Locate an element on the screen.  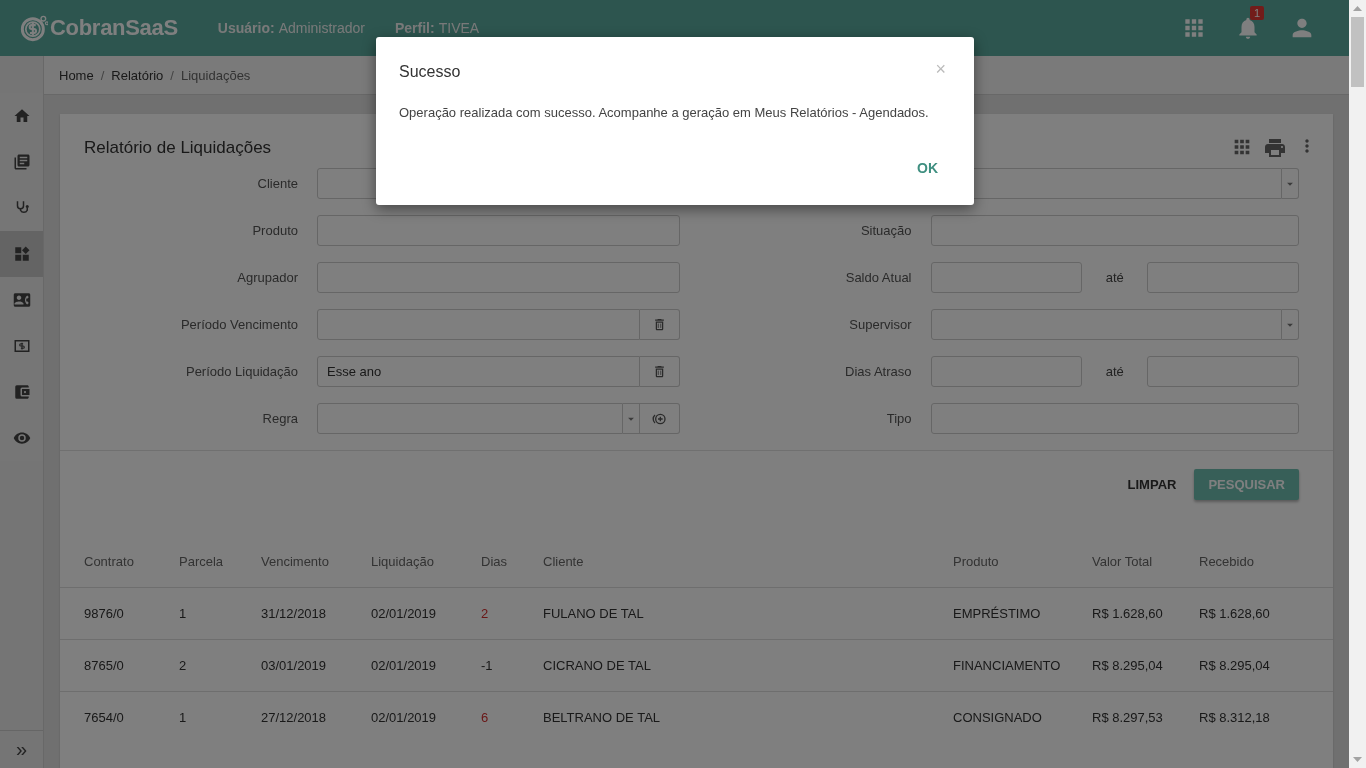
user-info: Usuário: Administrador is located at coordinates (291, 28).